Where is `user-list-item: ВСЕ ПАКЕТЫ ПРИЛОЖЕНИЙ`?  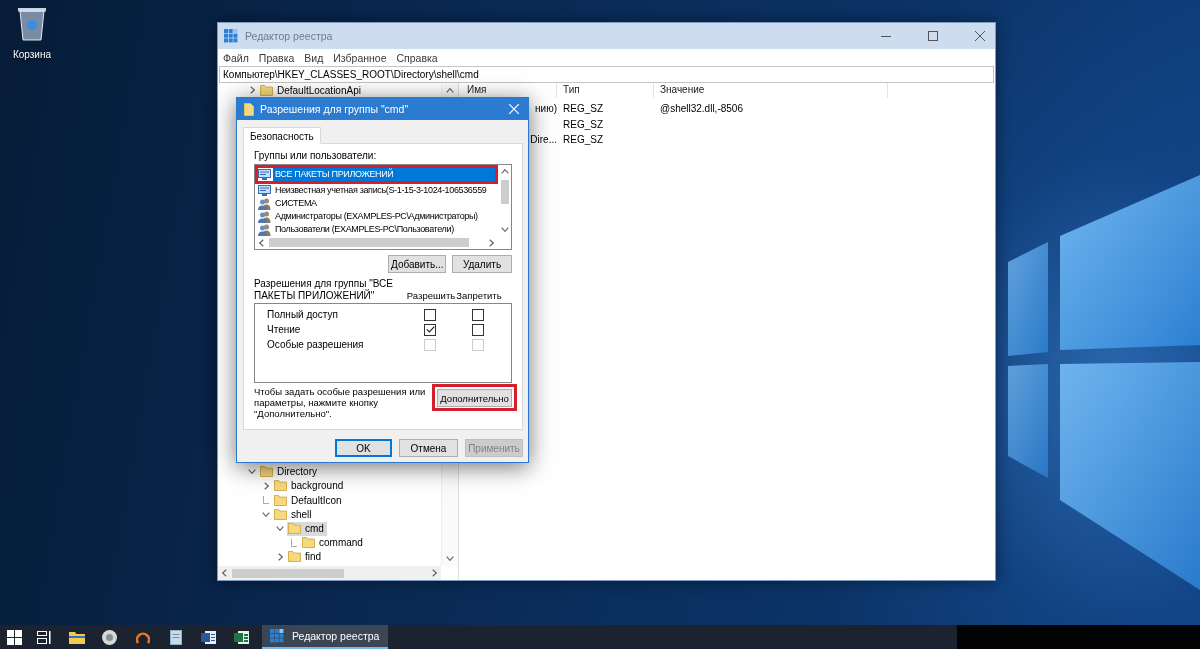 user-list-item: ВСЕ ПАКЕТЫ ПРИЛОЖЕНИЙ is located at coordinates (384, 174).